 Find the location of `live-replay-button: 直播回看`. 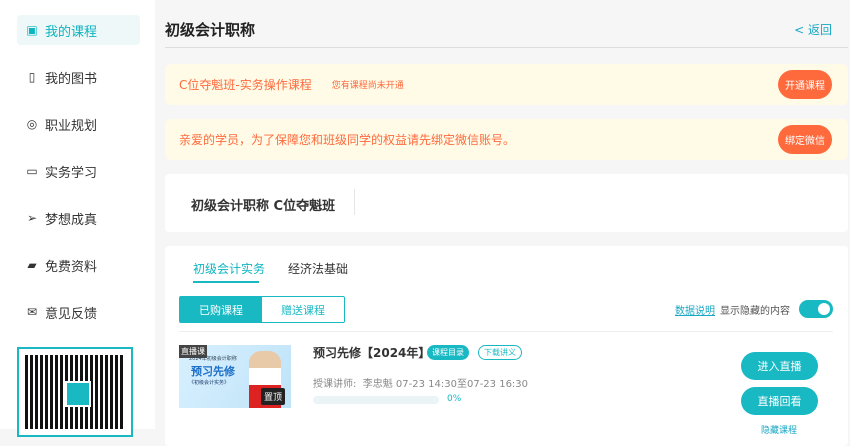

live-replay-button: 直播回看 is located at coordinates (779, 401).